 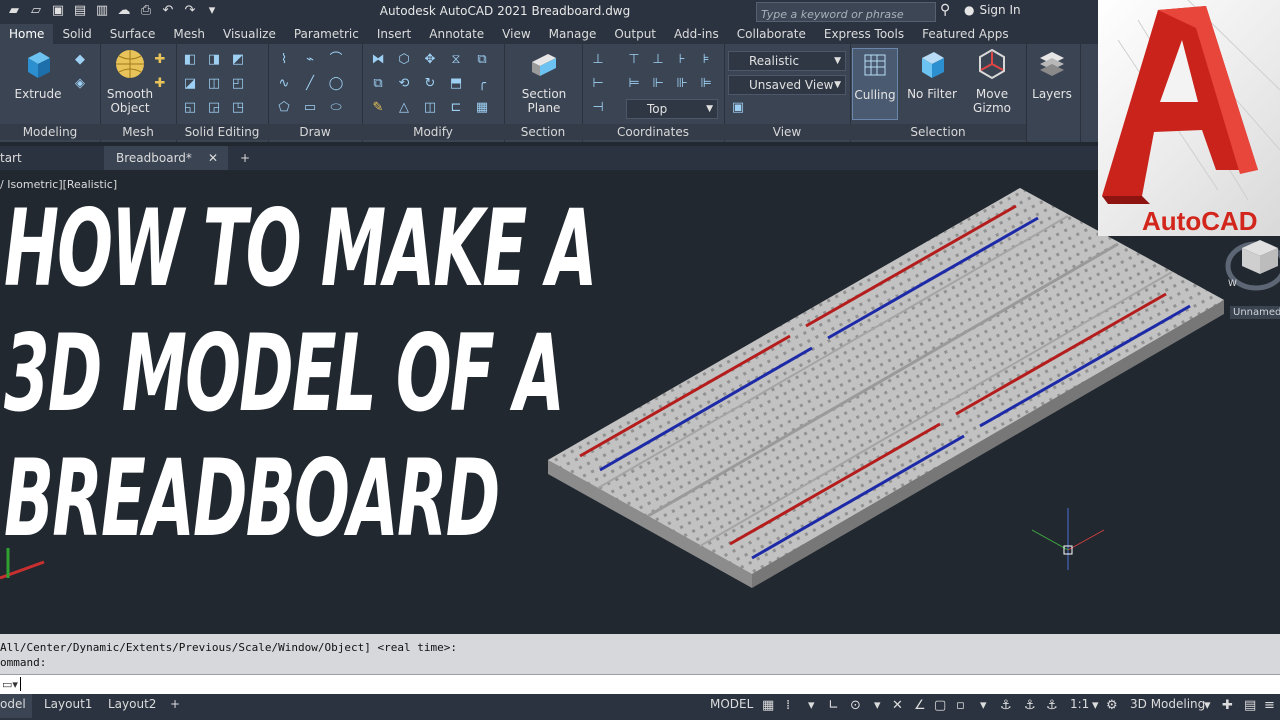 What do you see at coordinates (544, 81) in the screenshot?
I see `section-plane-button: Section Plane` at bounding box center [544, 81].